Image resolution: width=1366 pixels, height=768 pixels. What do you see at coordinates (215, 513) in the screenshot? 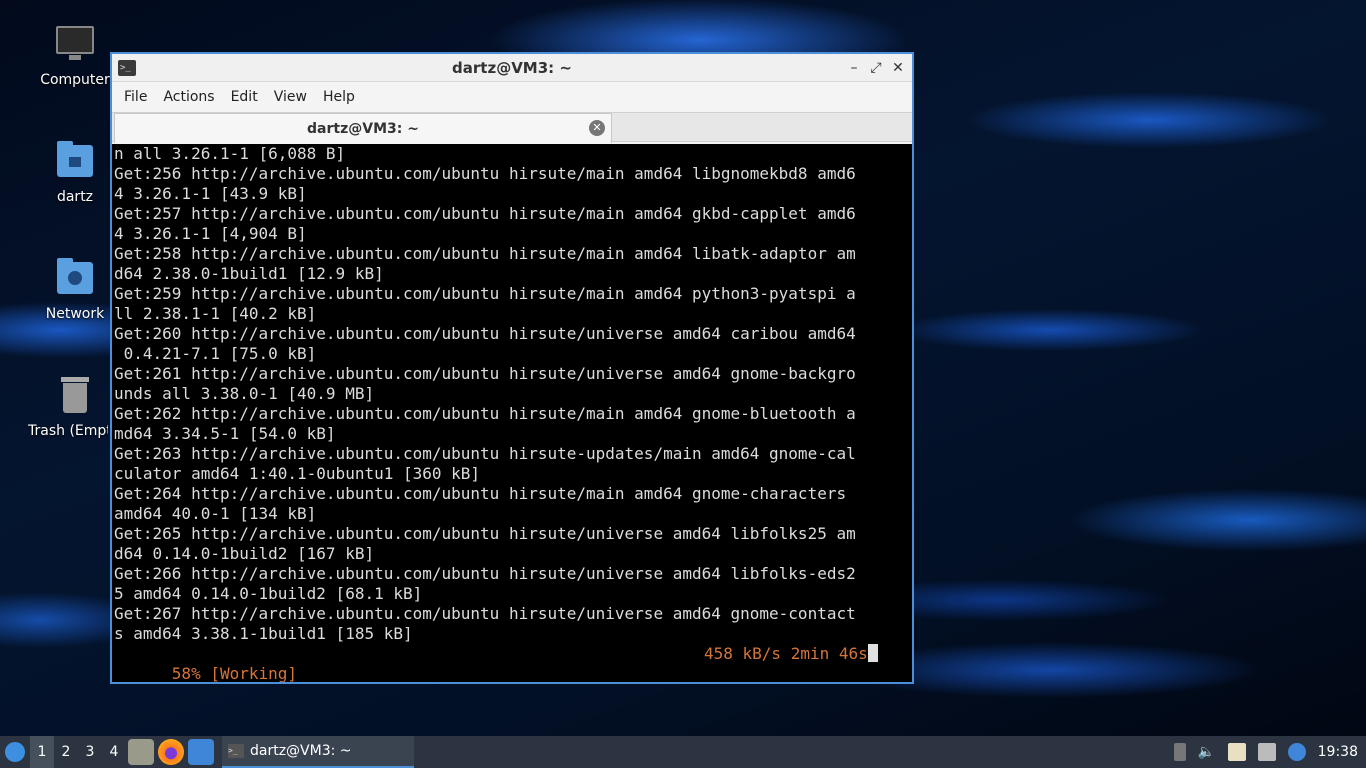
I see `terminal-line: amd64 40.0-1 [134 kB]` at bounding box center [215, 513].